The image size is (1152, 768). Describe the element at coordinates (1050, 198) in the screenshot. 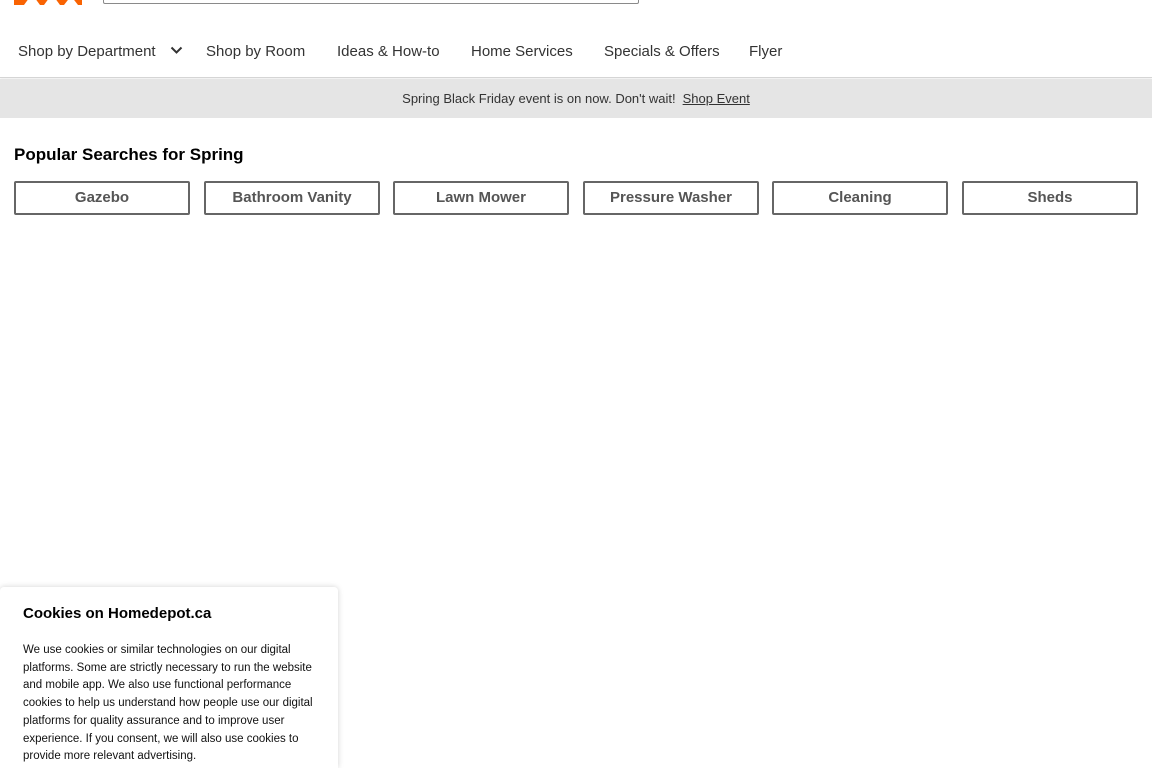

I see `search-chip-sheds: Sheds` at that location.